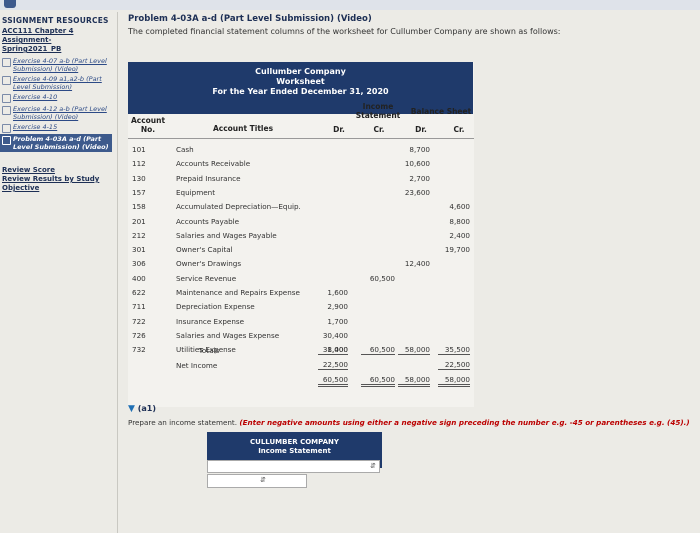 This screenshot has width=700, height=533. What do you see at coordinates (417, 164) in the screenshot?
I see `balance-debit: 10,600` at bounding box center [417, 164].